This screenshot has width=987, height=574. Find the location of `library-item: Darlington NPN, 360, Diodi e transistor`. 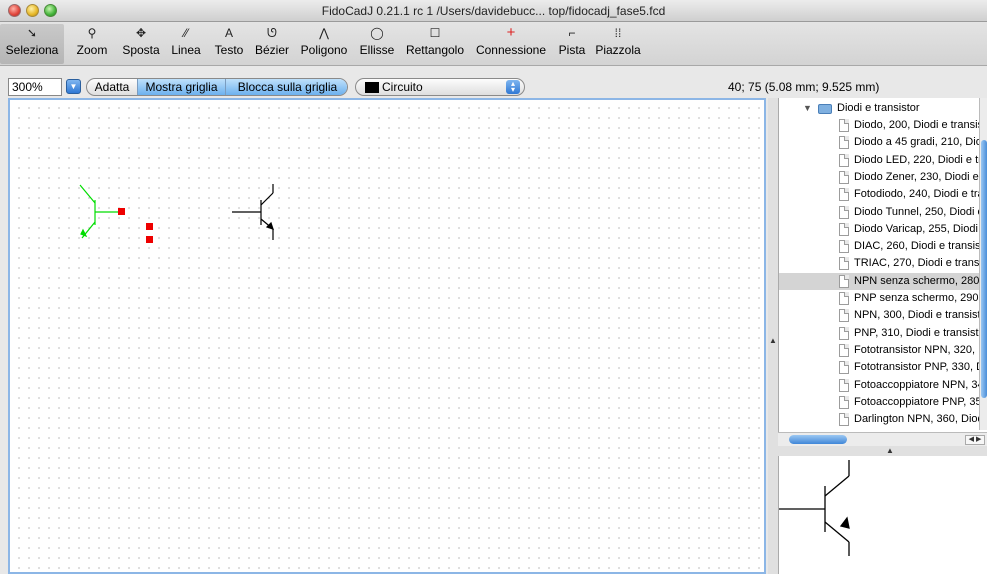

library-item: Darlington NPN, 360, Diodi e transistor is located at coordinates (883, 419).